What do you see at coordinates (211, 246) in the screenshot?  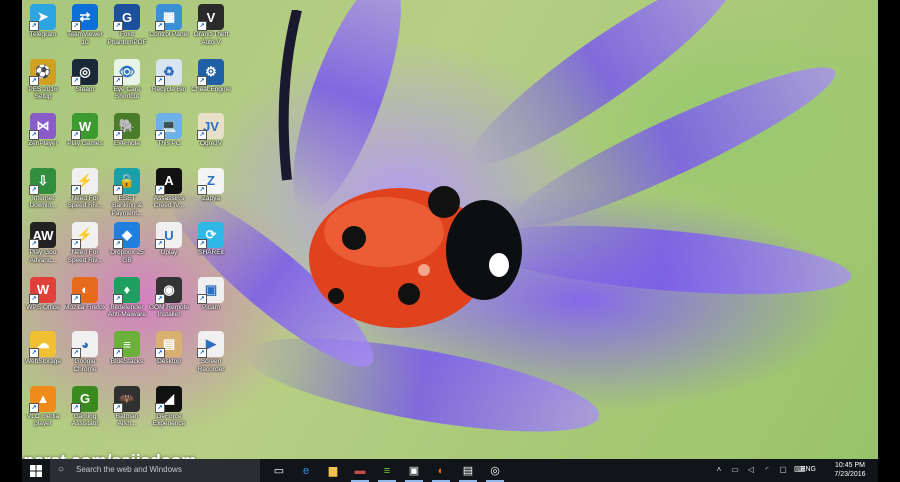 I see `desktop-icon: ⟳ ↗ SHAREit` at bounding box center [211, 246].